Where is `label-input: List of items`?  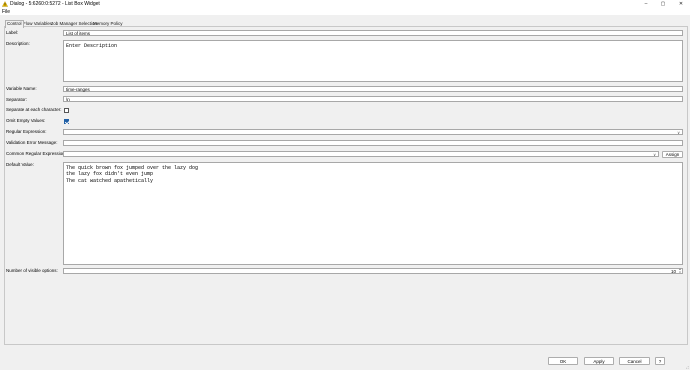
label-input: List of items is located at coordinates (373, 33).